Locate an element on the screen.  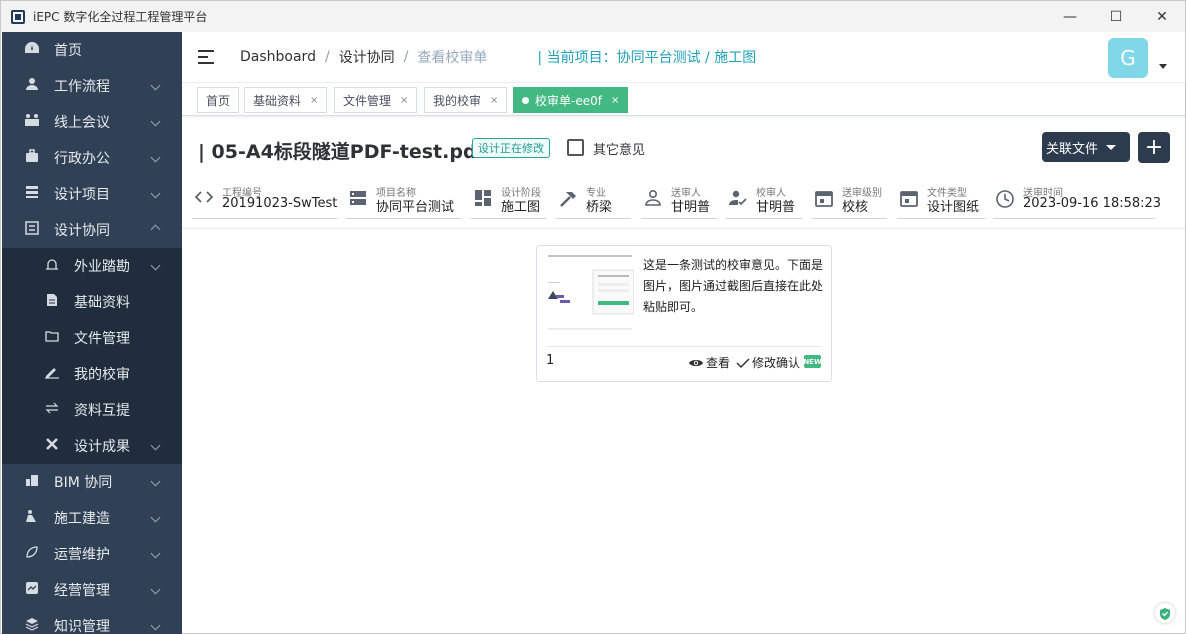
add-button: + is located at coordinates (1154, 147).